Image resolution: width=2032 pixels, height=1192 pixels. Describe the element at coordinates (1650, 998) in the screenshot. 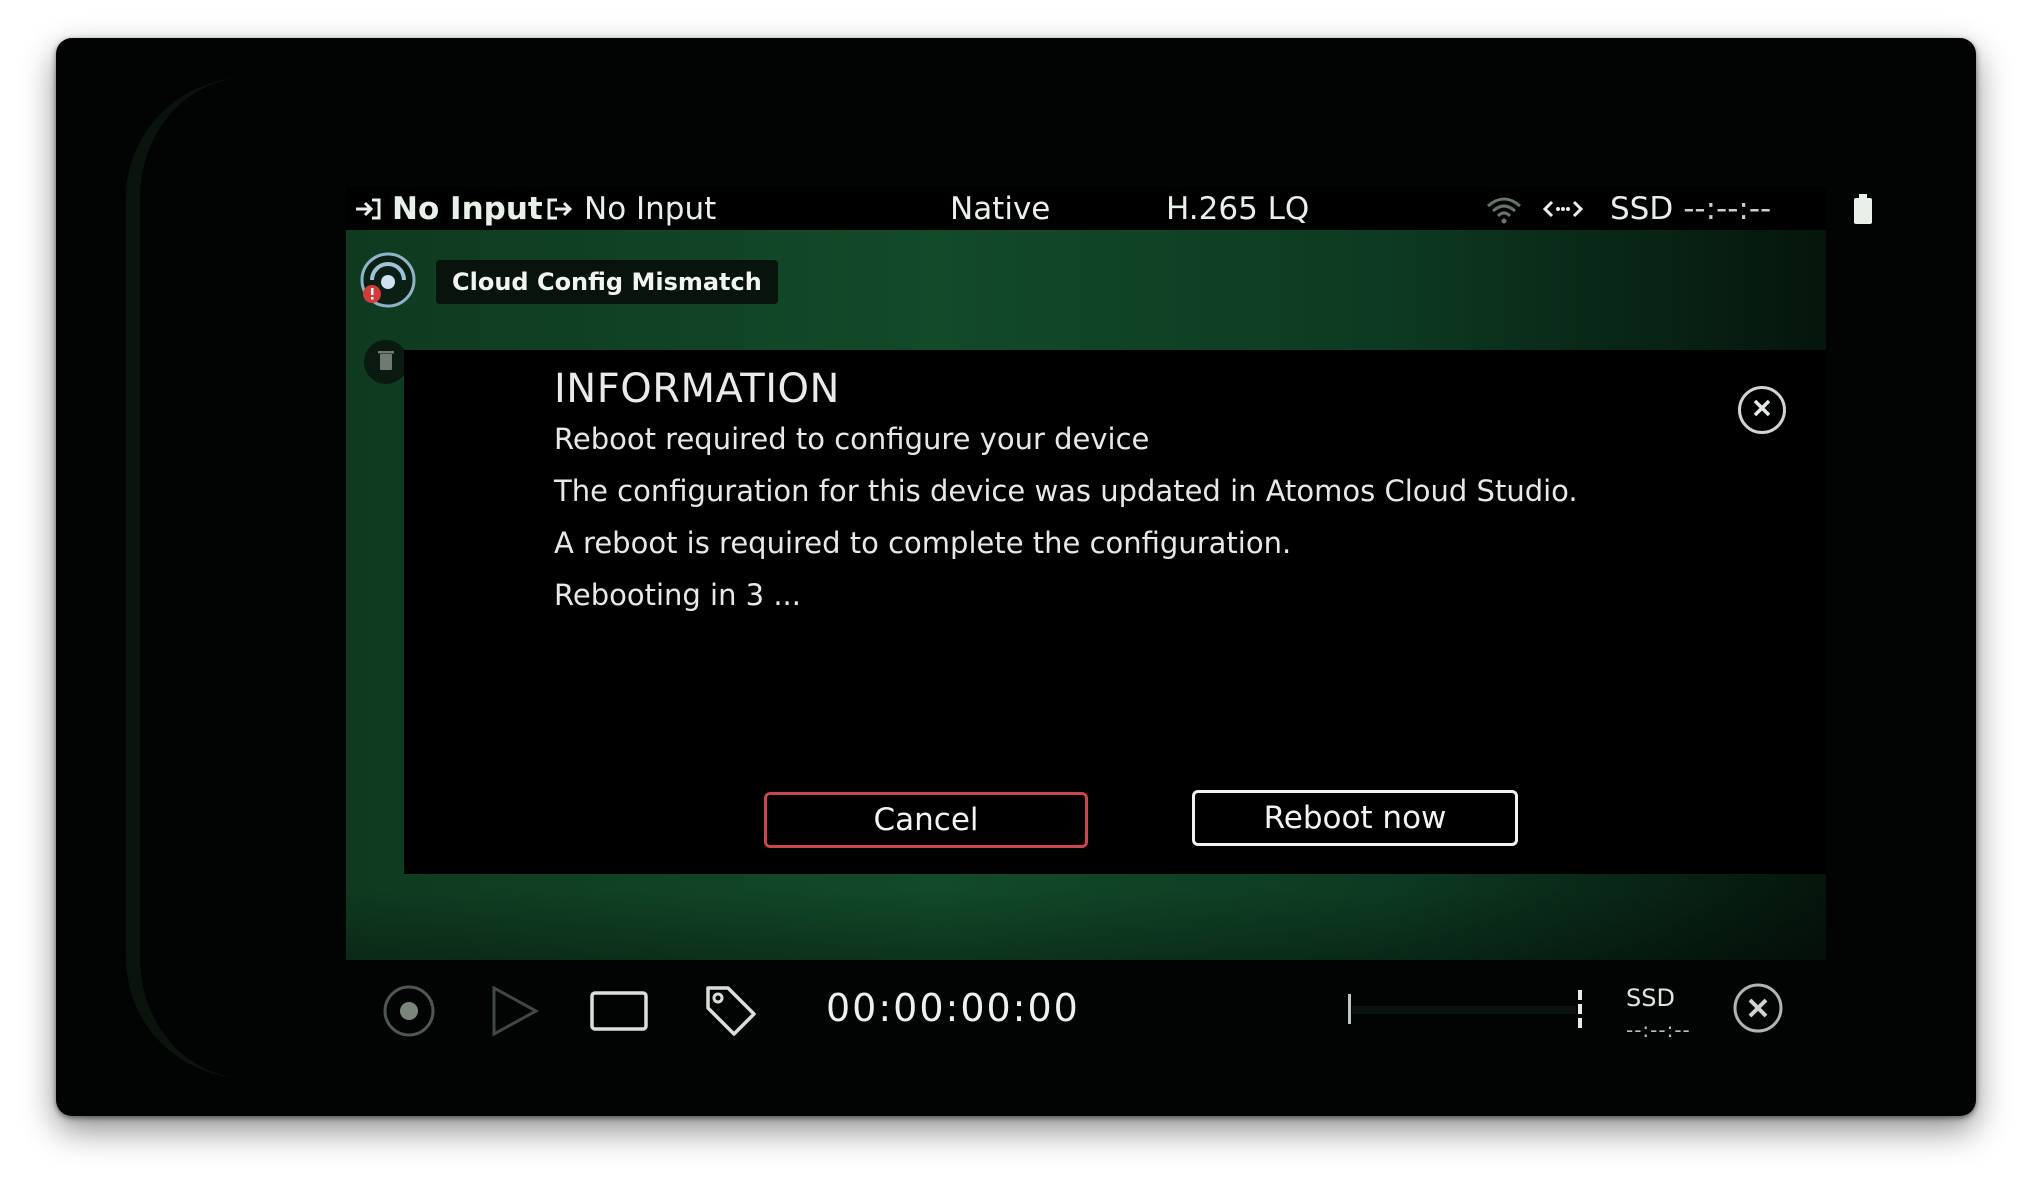

I see `bottom-ssd-label: SSD` at that location.